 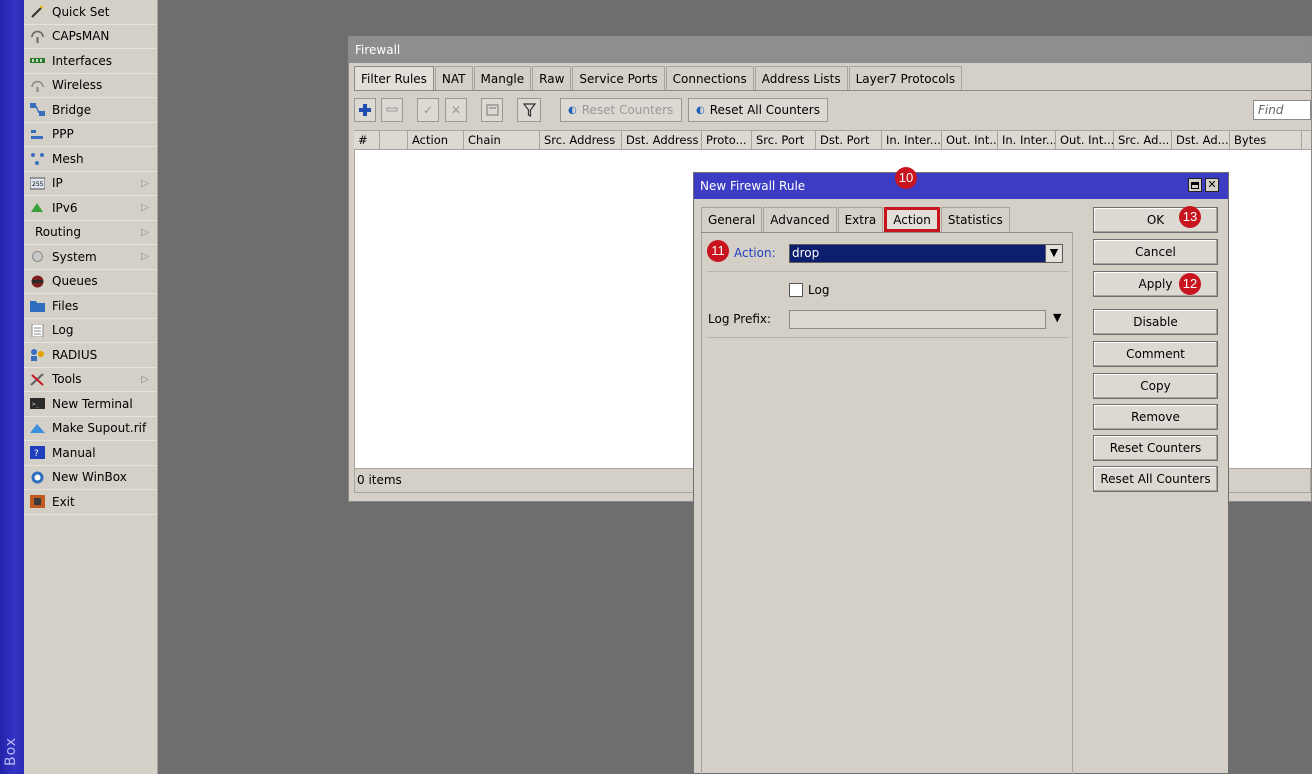 I want to click on log-prefix-dropdown-icon: ▼, so click(x=1057, y=317).